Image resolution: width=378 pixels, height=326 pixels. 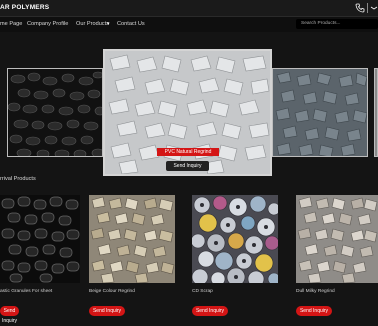 What do you see at coordinates (132, 239) in the screenshot?
I see `product-image-beige-regrind` at bounding box center [132, 239].